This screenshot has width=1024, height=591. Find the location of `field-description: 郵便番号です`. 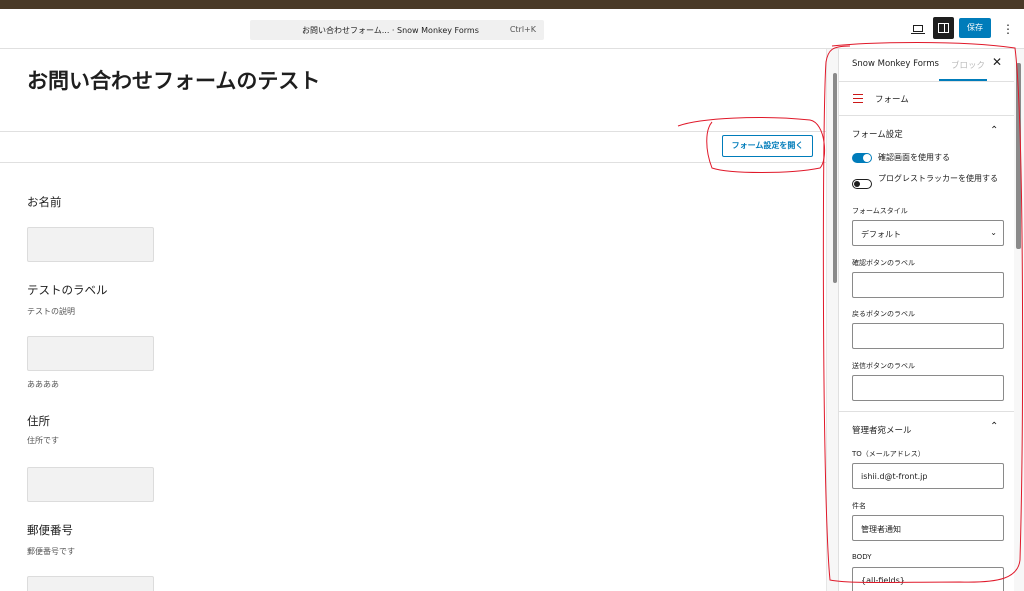

field-description: 郵便番号です is located at coordinates (51, 551).